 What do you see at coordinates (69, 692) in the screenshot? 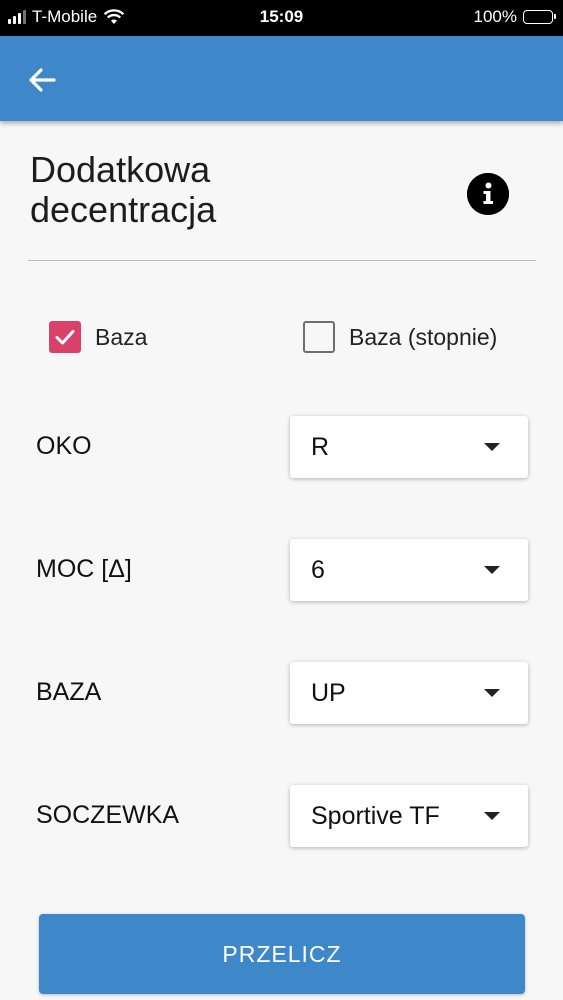
I see `field-label-baza: BAZA` at bounding box center [69, 692].